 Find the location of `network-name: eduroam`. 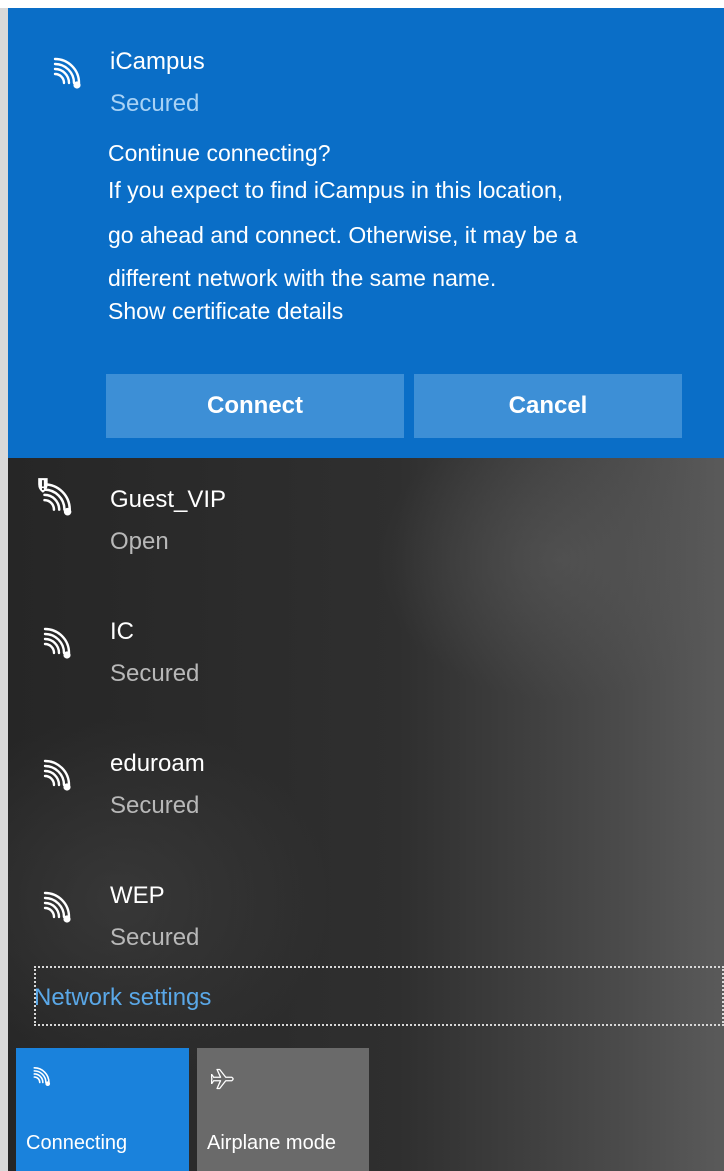

network-name: eduroam is located at coordinates (157, 763).